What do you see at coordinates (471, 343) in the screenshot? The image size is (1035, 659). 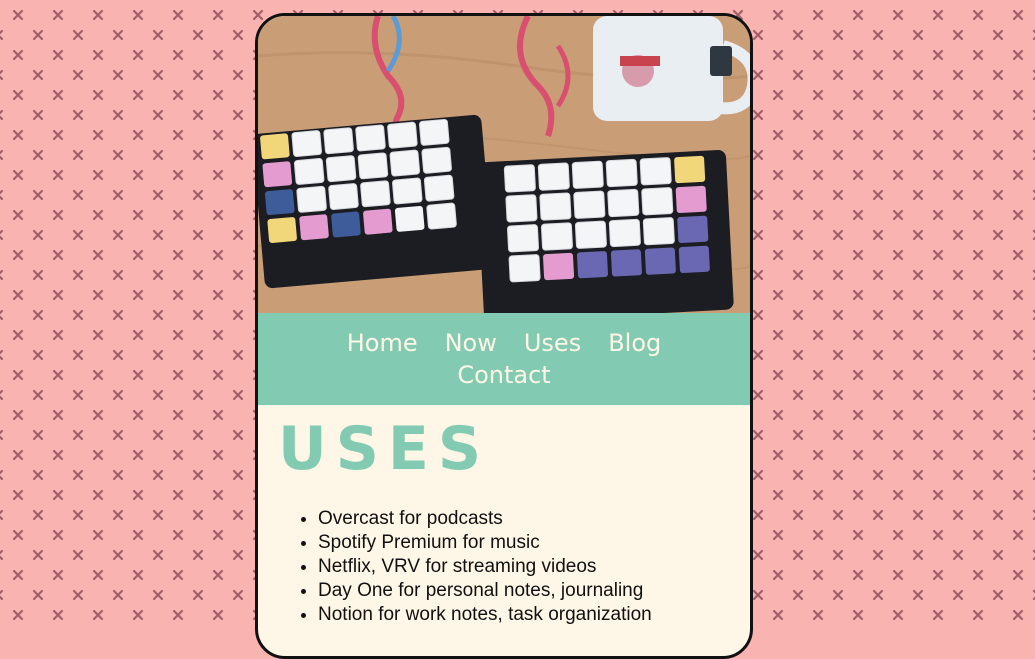 I see `nav-link-now: Now` at bounding box center [471, 343].